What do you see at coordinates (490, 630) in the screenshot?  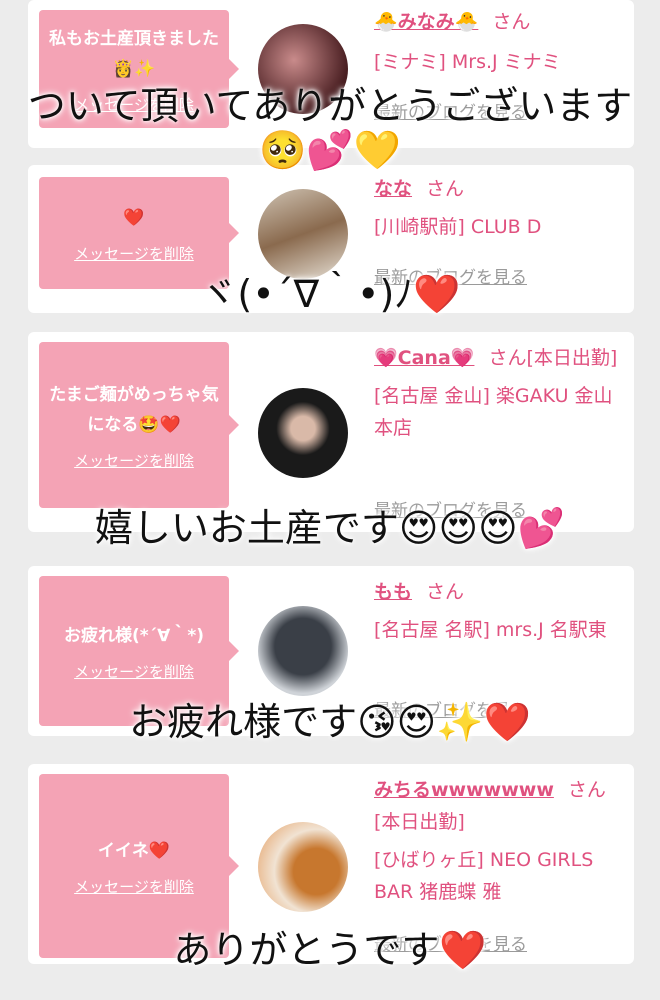 I see `shop-name: [名古屋 名駅] mrs.J 名駅東` at bounding box center [490, 630].